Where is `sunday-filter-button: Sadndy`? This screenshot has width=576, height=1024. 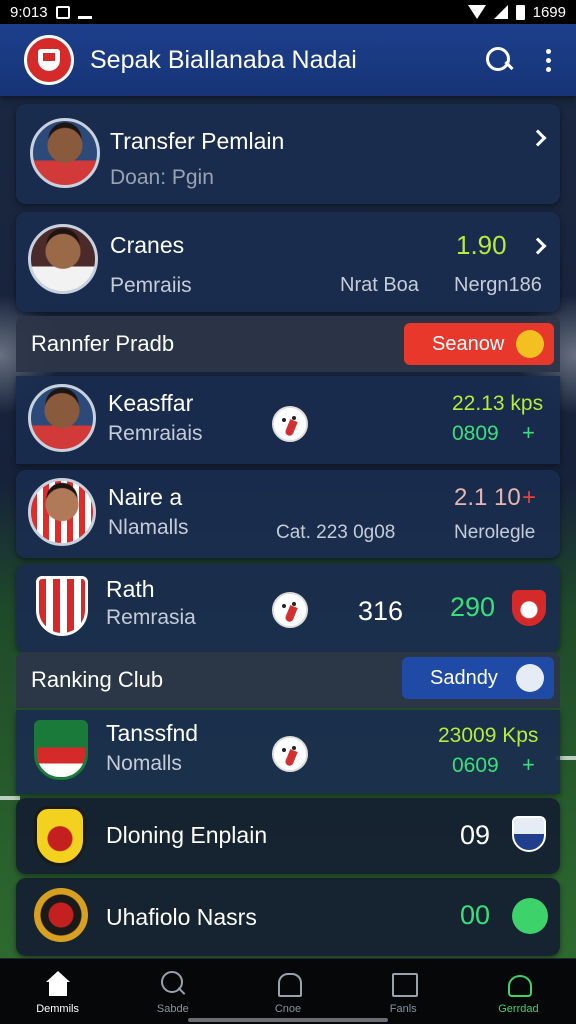 sunday-filter-button: Sadndy is located at coordinates (478, 678).